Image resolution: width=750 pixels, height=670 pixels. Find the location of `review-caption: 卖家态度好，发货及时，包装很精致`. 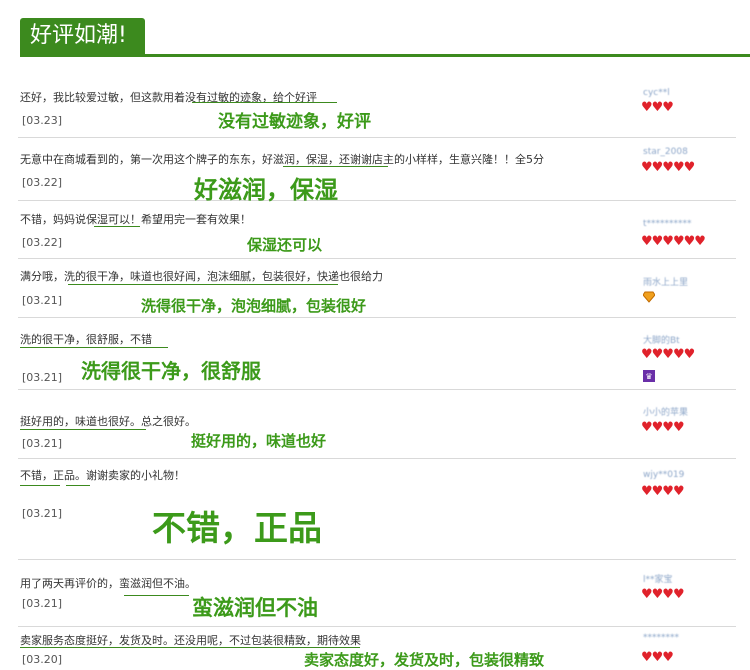

review-caption: 卖家态度好，发货及时，包装很精致 is located at coordinates (424, 660).